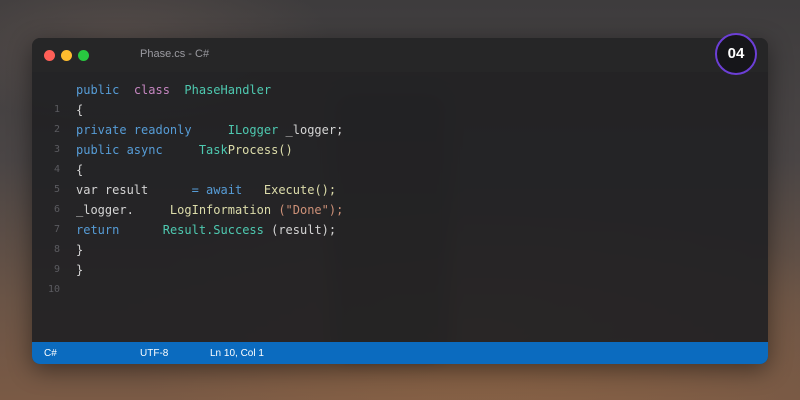  What do you see at coordinates (105, 210) in the screenshot?
I see `code-token: _logger.` at bounding box center [105, 210].